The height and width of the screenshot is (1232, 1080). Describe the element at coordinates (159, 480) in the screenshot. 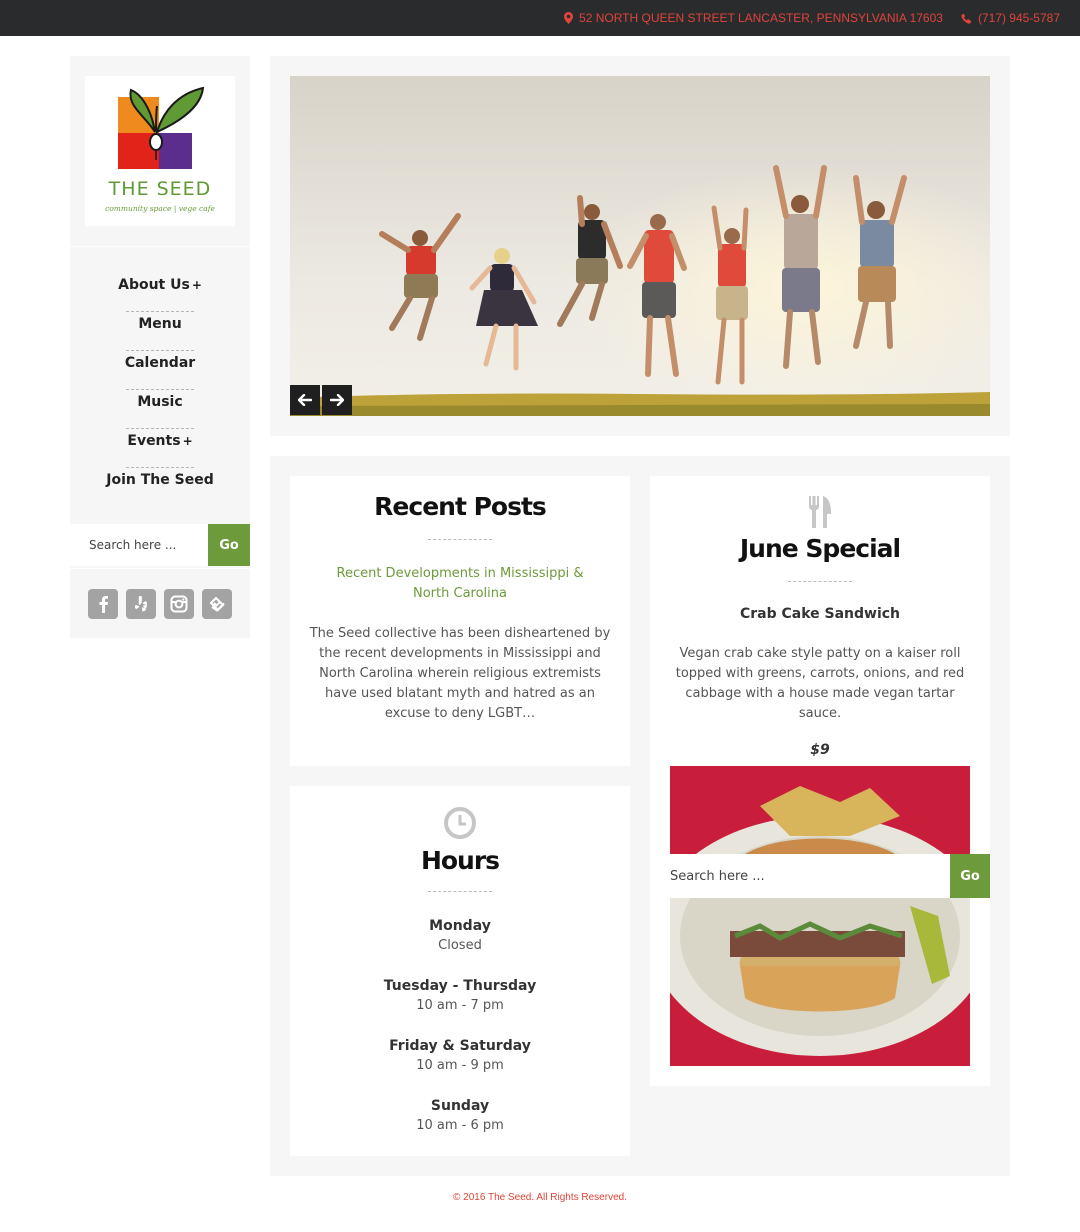

I see `nav-label: Join The Seed` at that location.